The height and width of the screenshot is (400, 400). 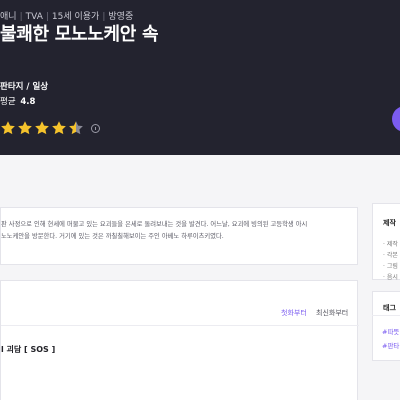 What do you see at coordinates (390, 255) in the screenshot?
I see `production-item: · 각본` at bounding box center [390, 255].